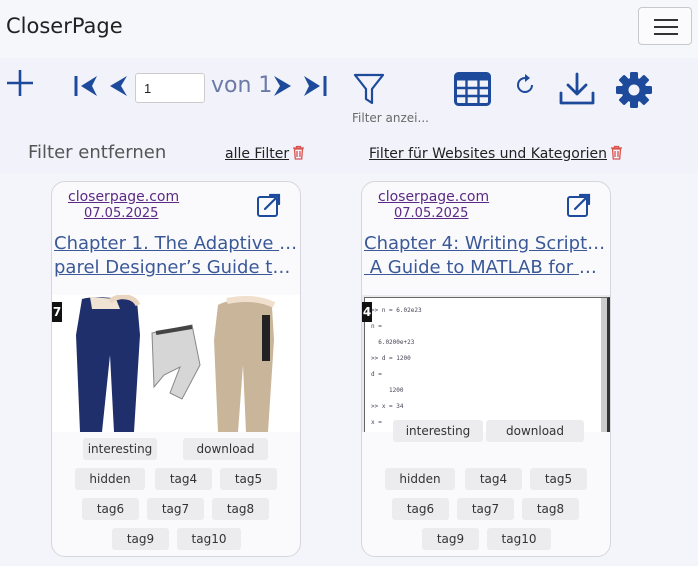 This screenshot has height=566, width=698. What do you see at coordinates (97, 152) in the screenshot?
I see `remove-filter-label: Filter entfernen` at bounding box center [97, 152].